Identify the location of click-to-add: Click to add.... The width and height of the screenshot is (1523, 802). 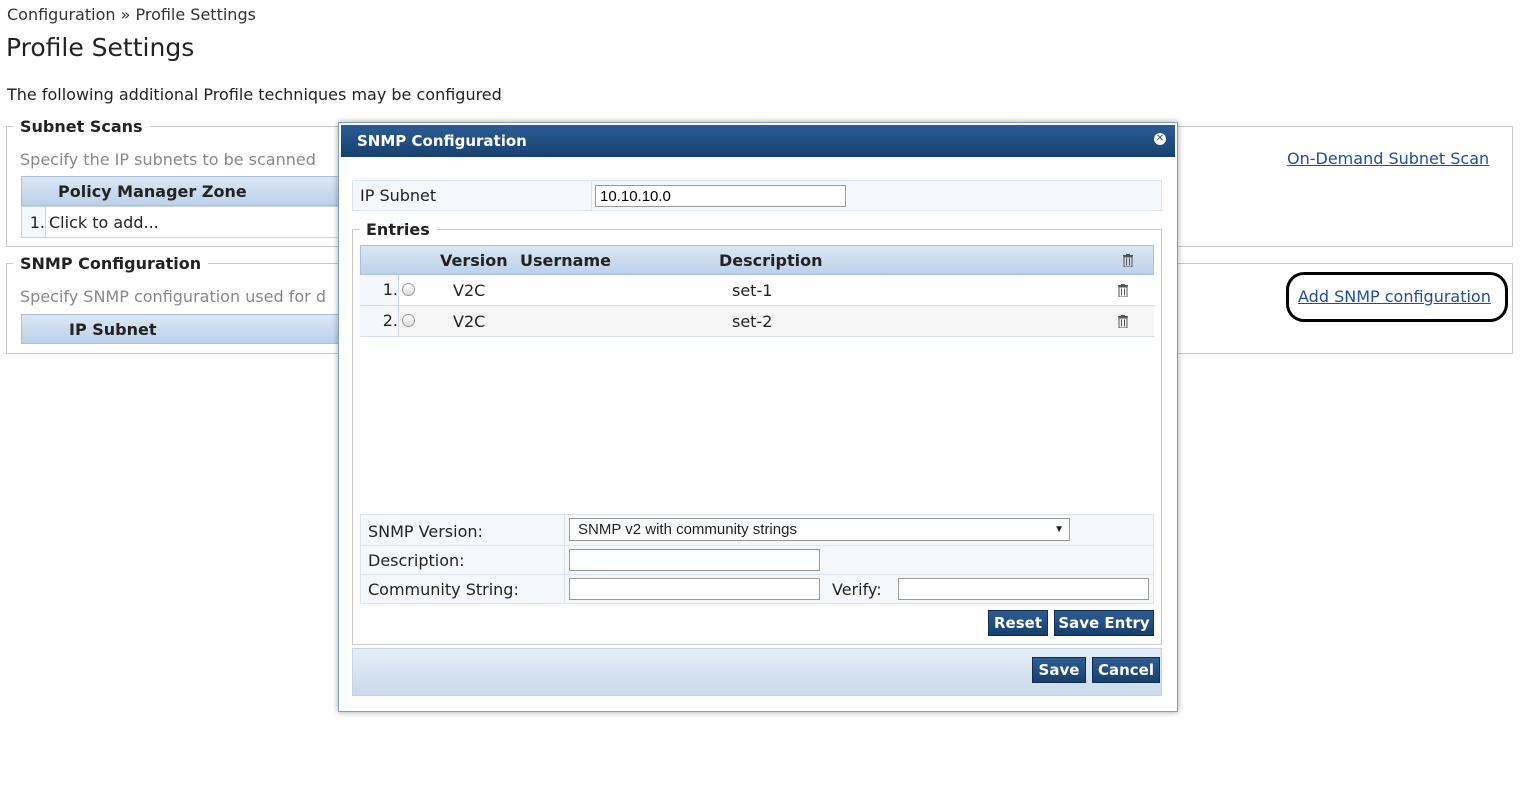
(104, 222).